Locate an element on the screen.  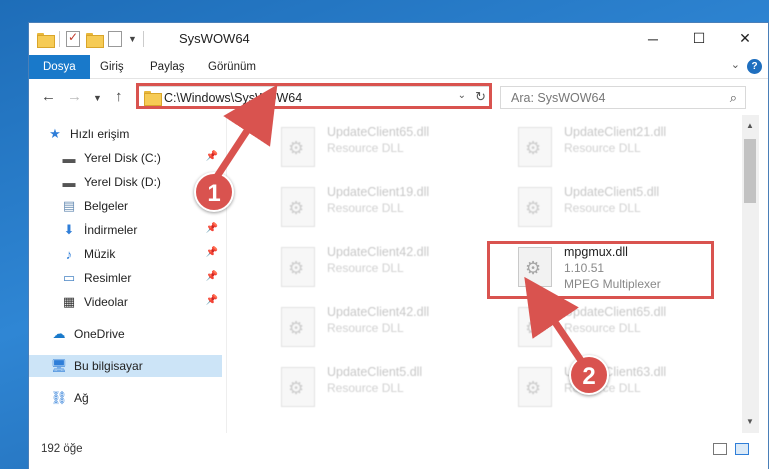
scroll-down-icon: ▼ is located at coordinates (750, 421).